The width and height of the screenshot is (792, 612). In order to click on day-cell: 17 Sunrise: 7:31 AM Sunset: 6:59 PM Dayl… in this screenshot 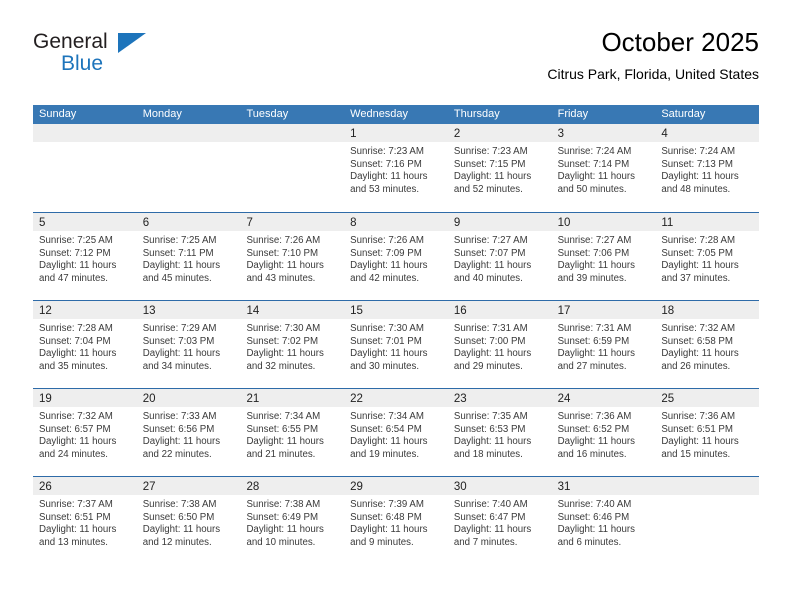, I will do `click(603, 344)`.